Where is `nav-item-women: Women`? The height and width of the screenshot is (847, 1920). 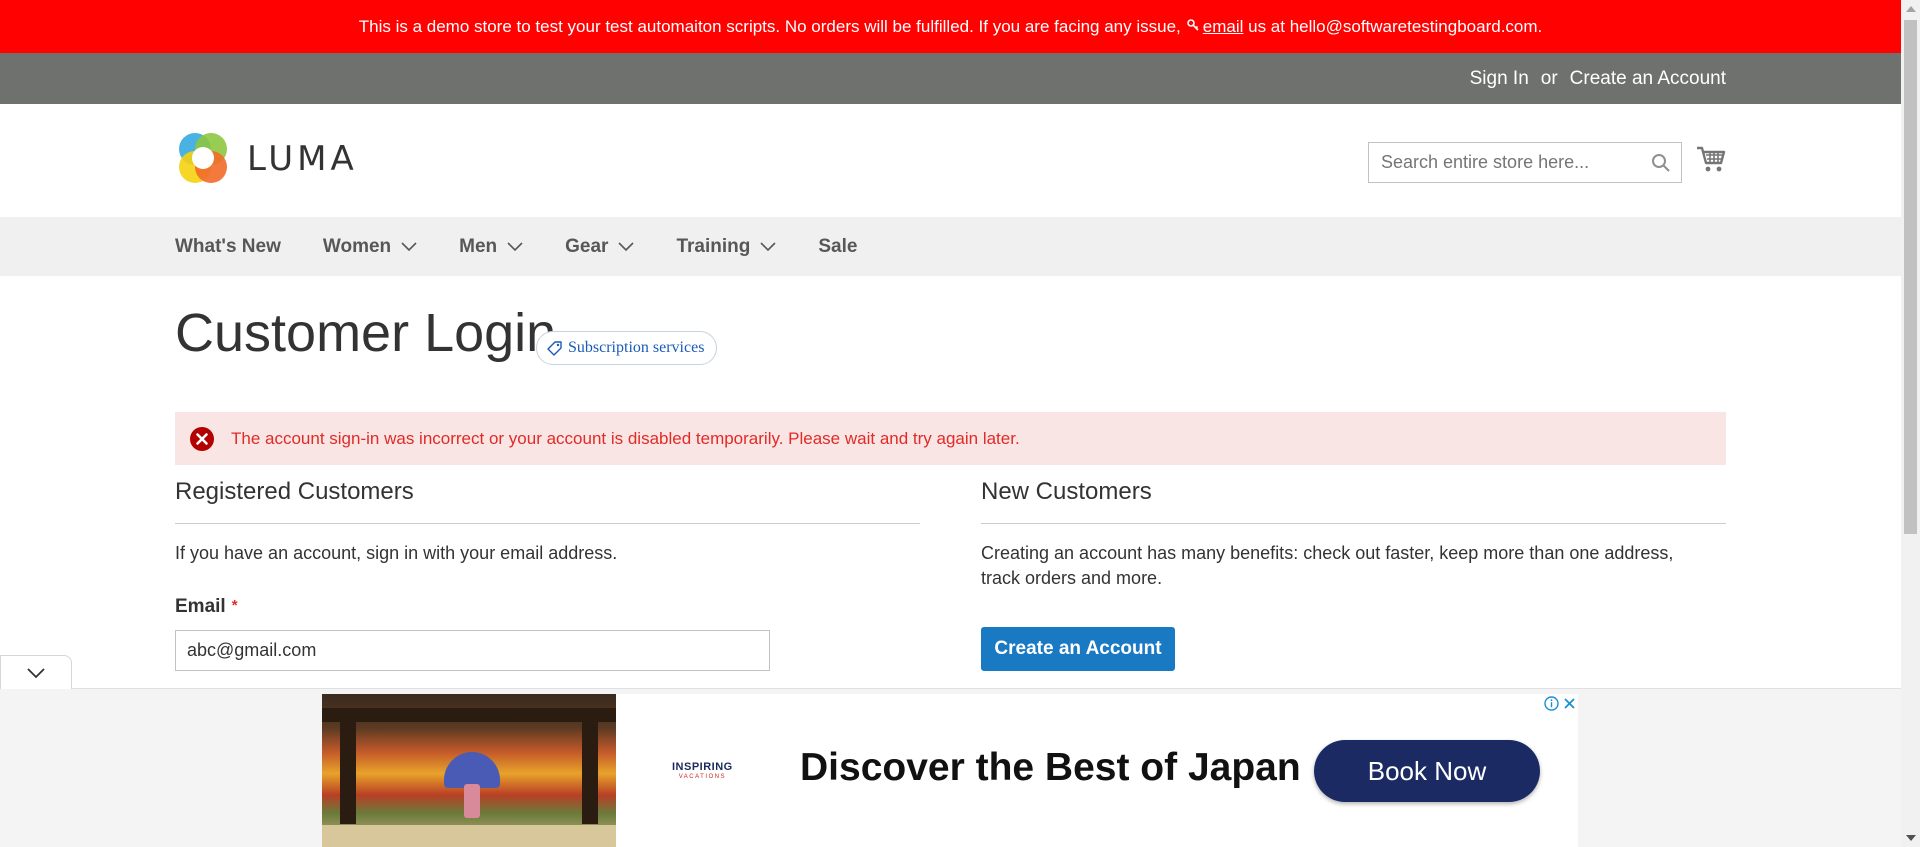 nav-item-women: Women is located at coordinates (370, 247).